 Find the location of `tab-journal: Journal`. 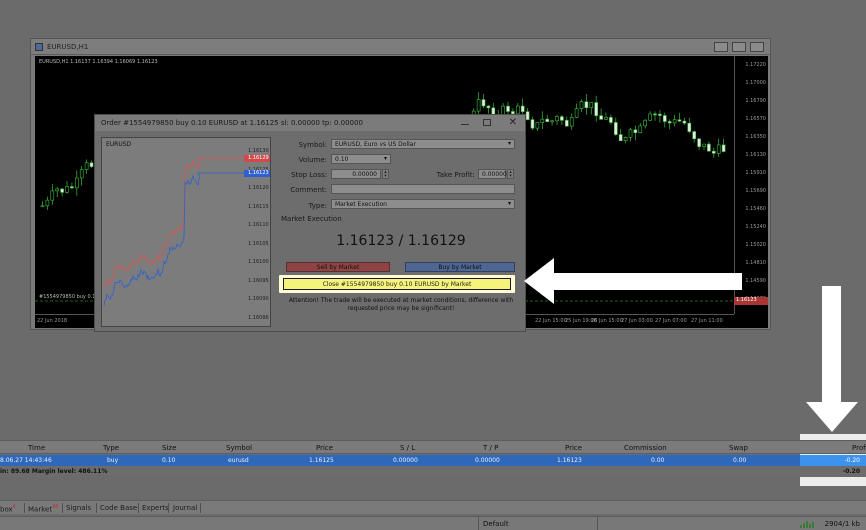

tab-journal: Journal is located at coordinates (185, 508).